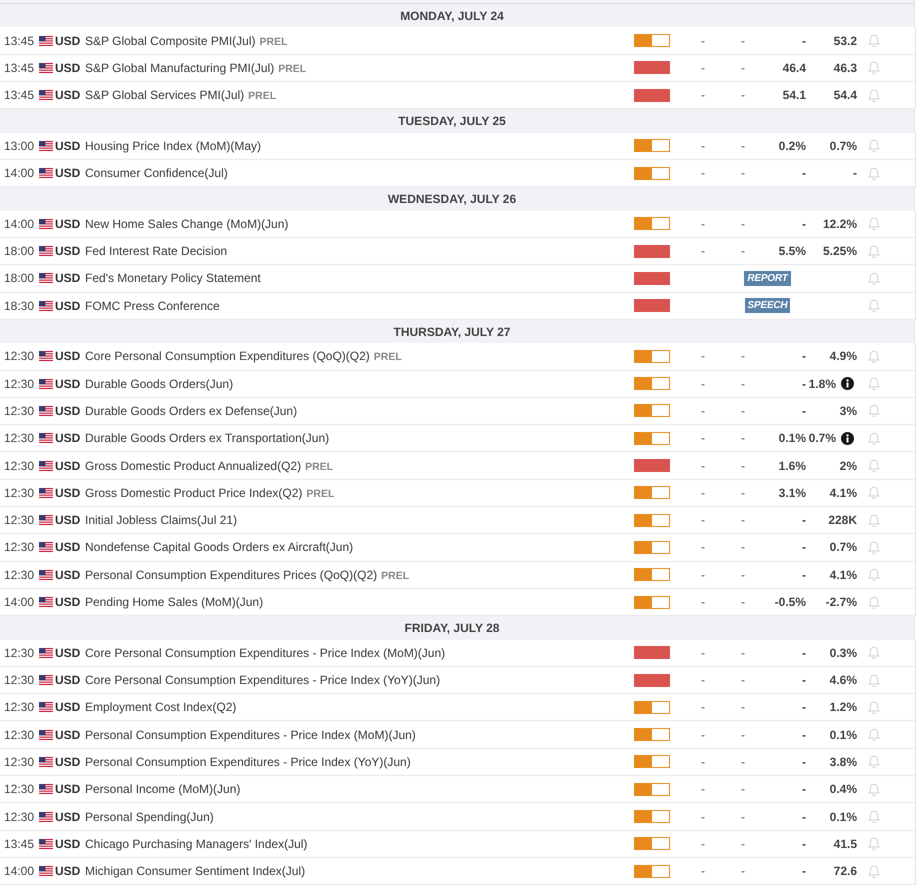 The image size is (918, 885). Describe the element at coordinates (186, 223) in the screenshot. I see `event-title: New Home Sales Change (MoM)(Jun)` at that location.